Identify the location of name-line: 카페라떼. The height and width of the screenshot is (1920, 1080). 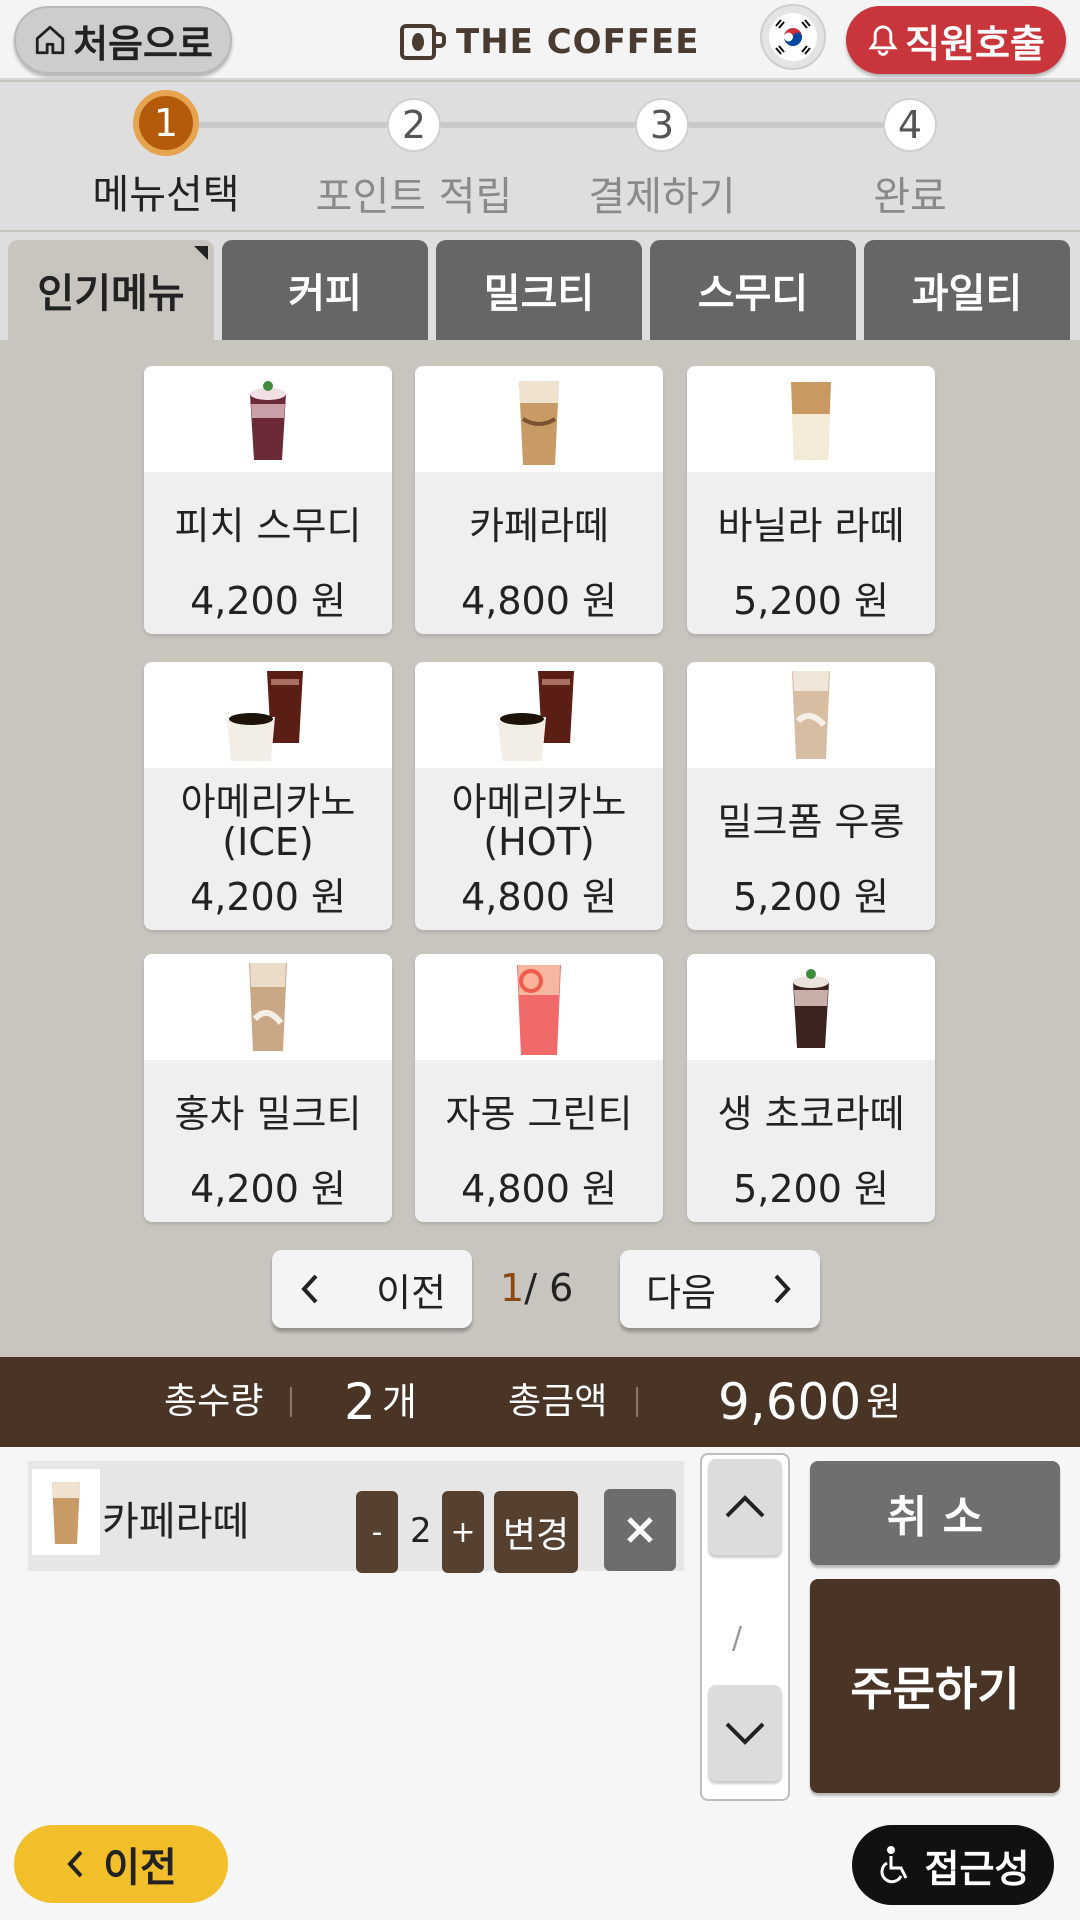
(539, 526).